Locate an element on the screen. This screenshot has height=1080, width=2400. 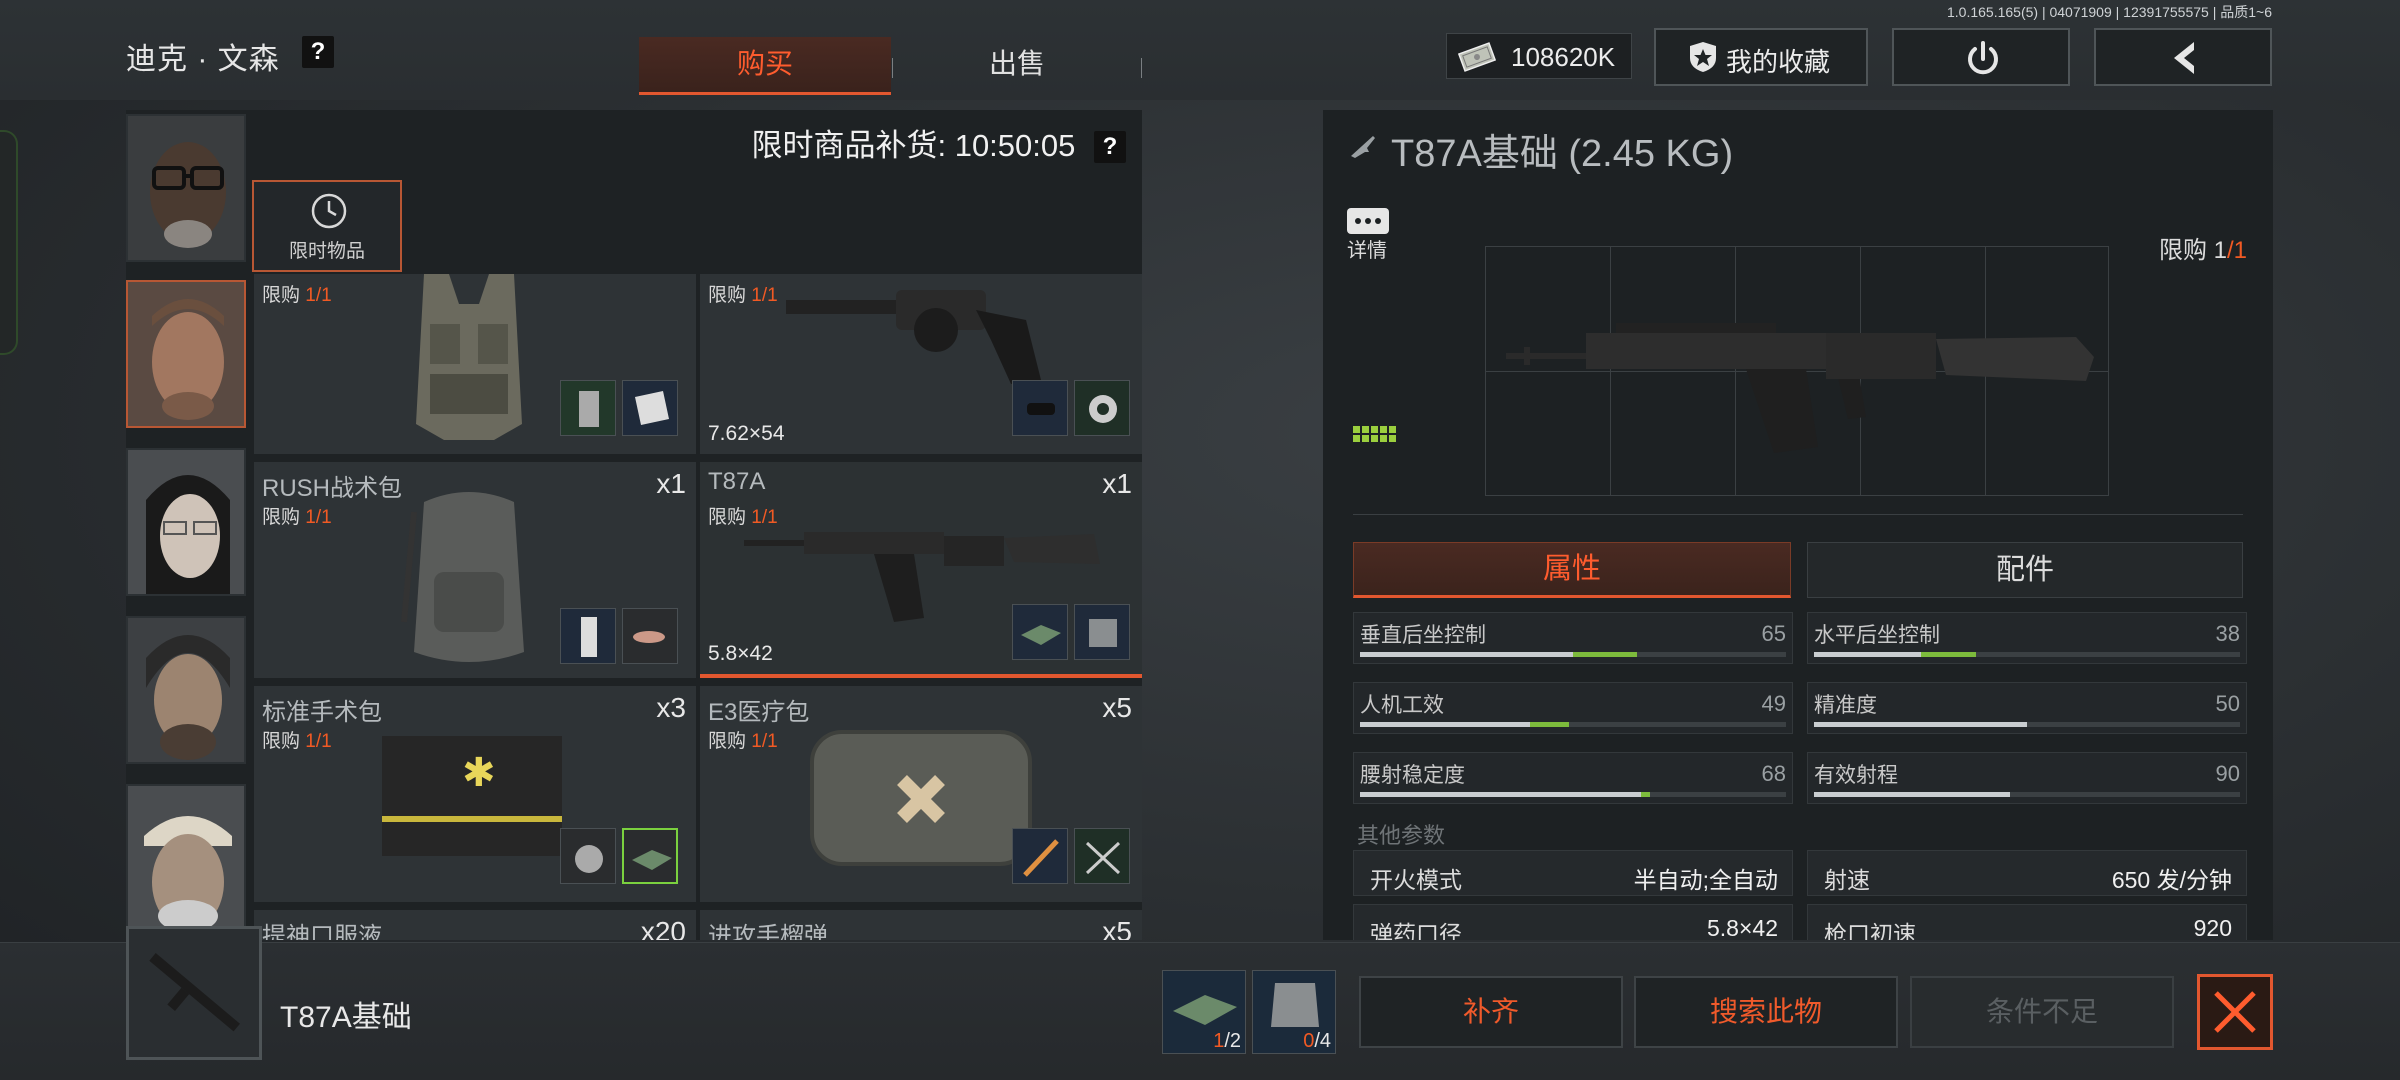
limit-label: 限购 1/1 is located at coordinates (297, 517).